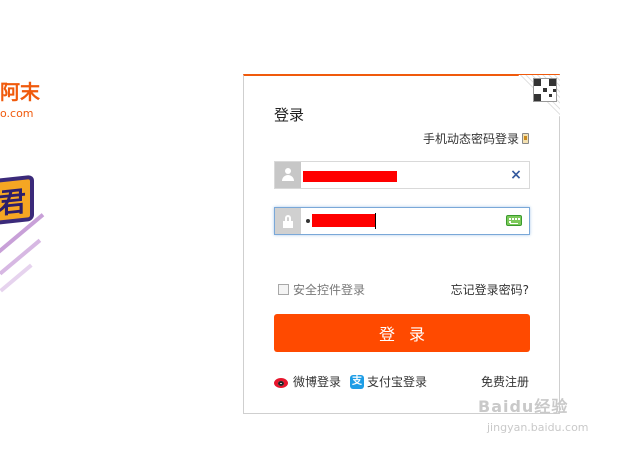 This screenshot has height=450, width=634. What do you see at coordinates (402, 175) in the screenshot?
I see `username-field: ×` at bounding box center [402, 175].